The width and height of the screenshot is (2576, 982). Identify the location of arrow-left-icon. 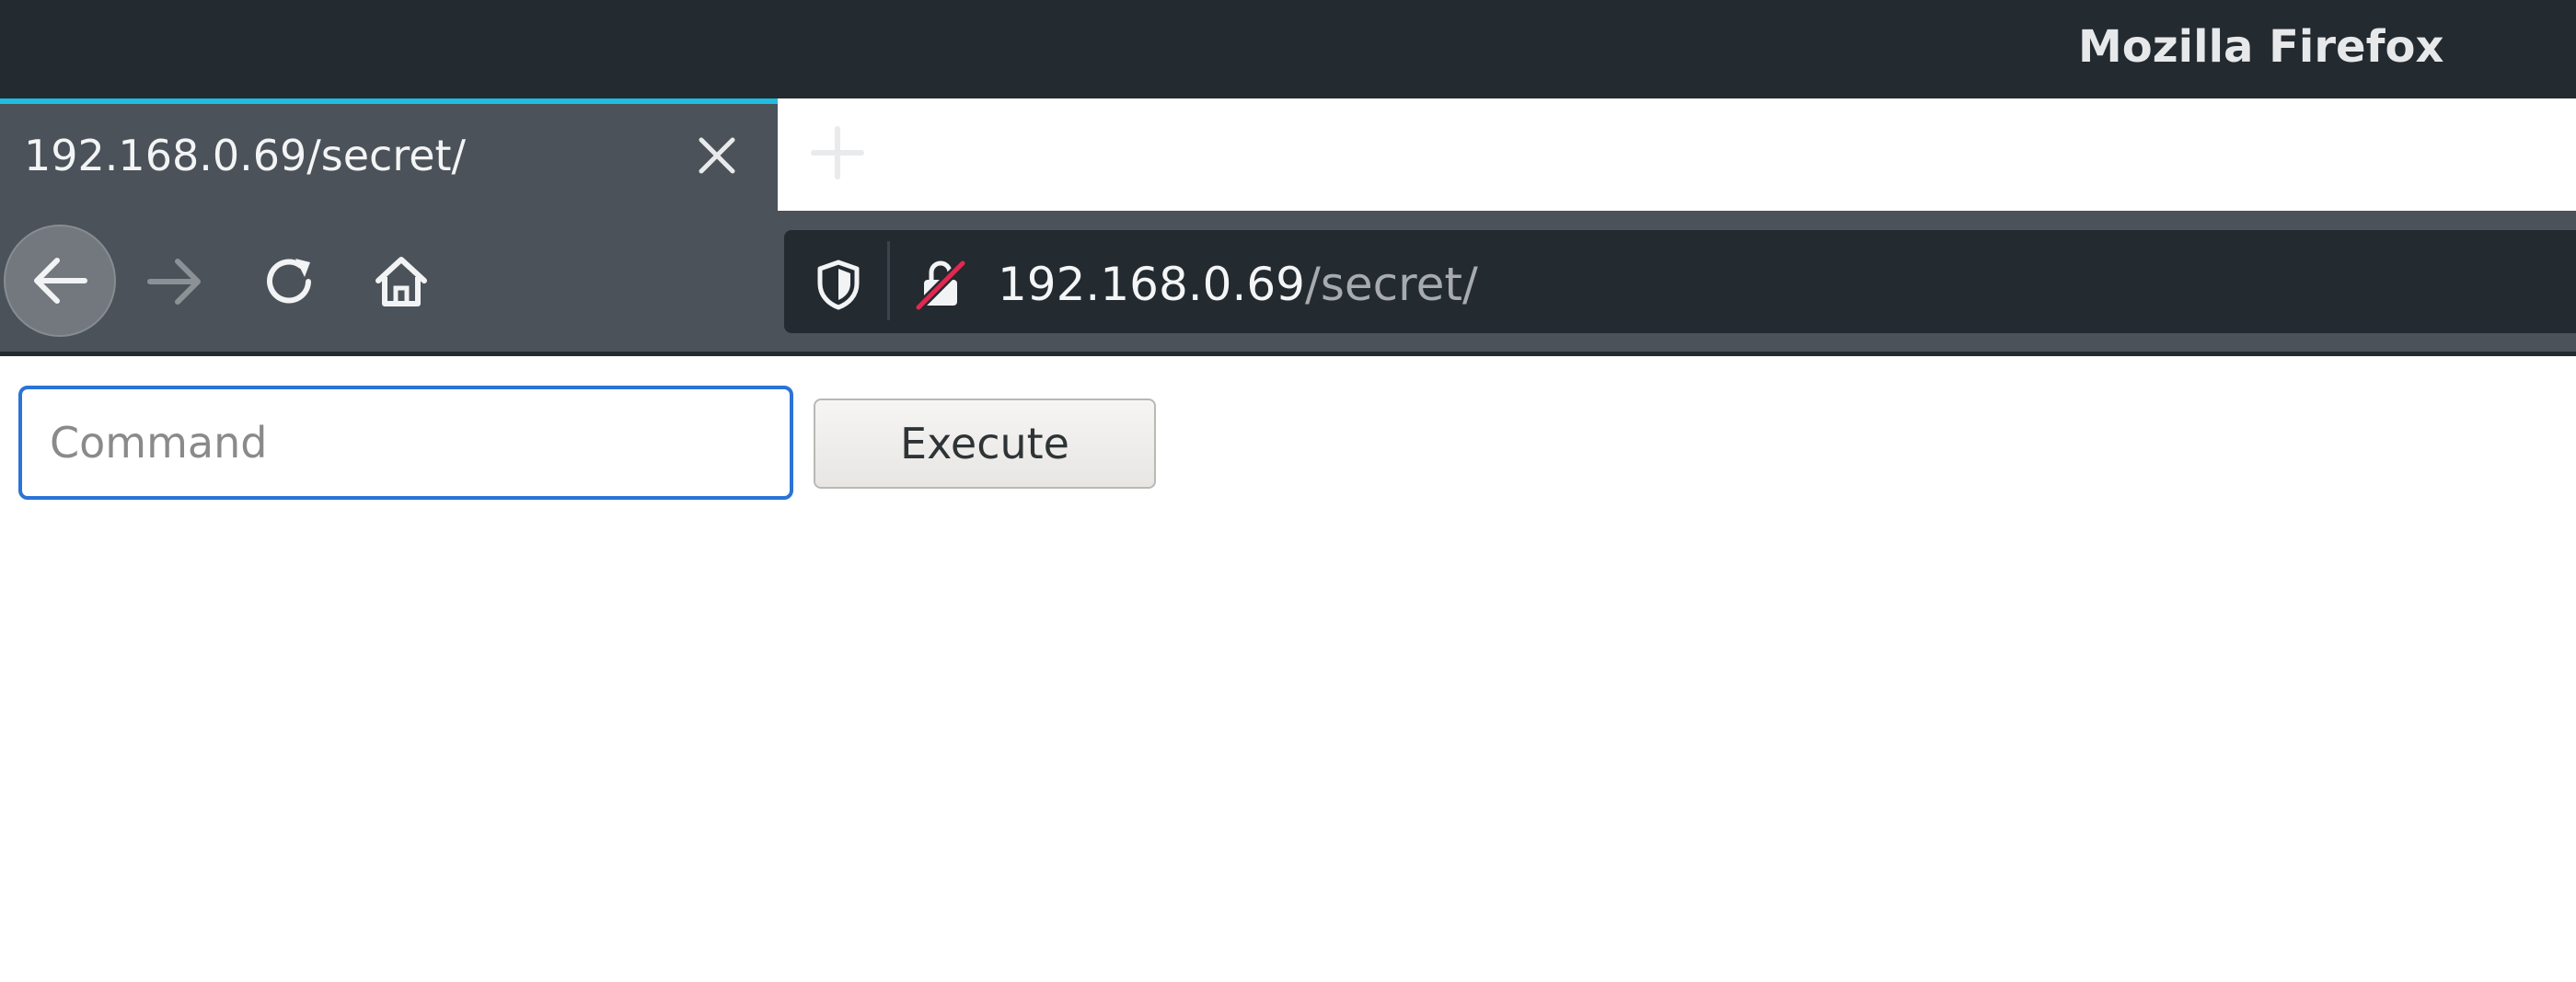
(61, 281).